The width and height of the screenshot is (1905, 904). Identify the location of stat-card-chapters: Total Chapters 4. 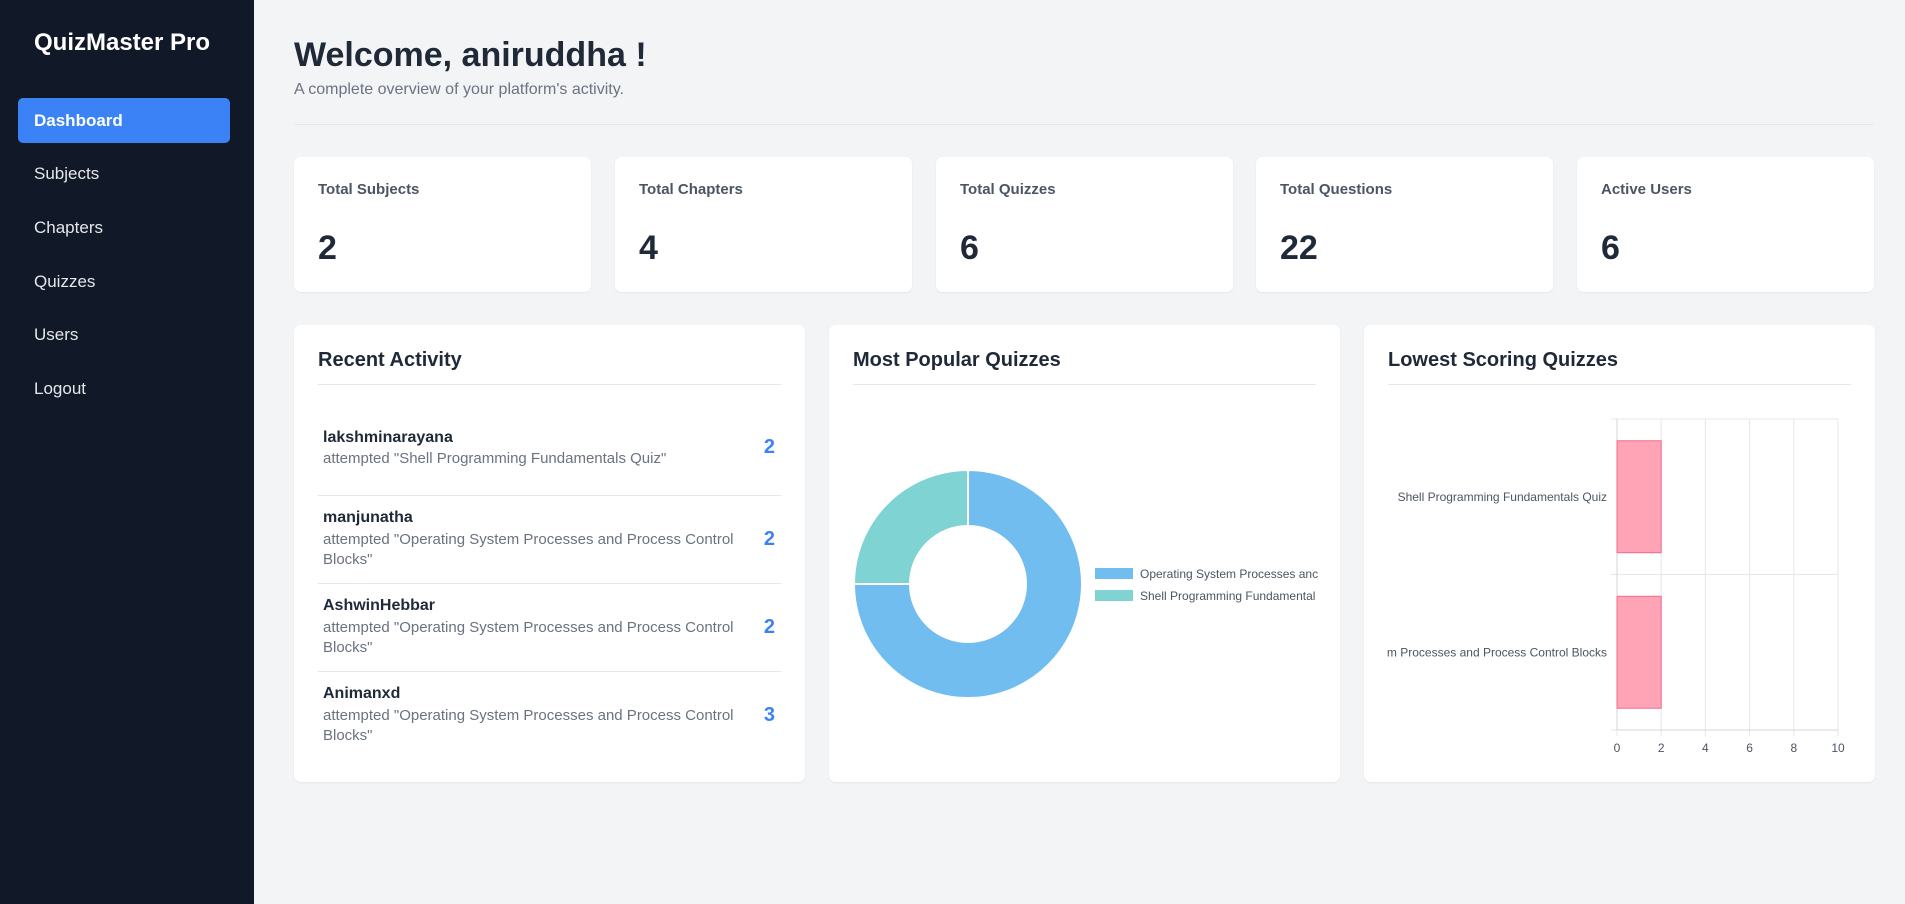
(763, 224).